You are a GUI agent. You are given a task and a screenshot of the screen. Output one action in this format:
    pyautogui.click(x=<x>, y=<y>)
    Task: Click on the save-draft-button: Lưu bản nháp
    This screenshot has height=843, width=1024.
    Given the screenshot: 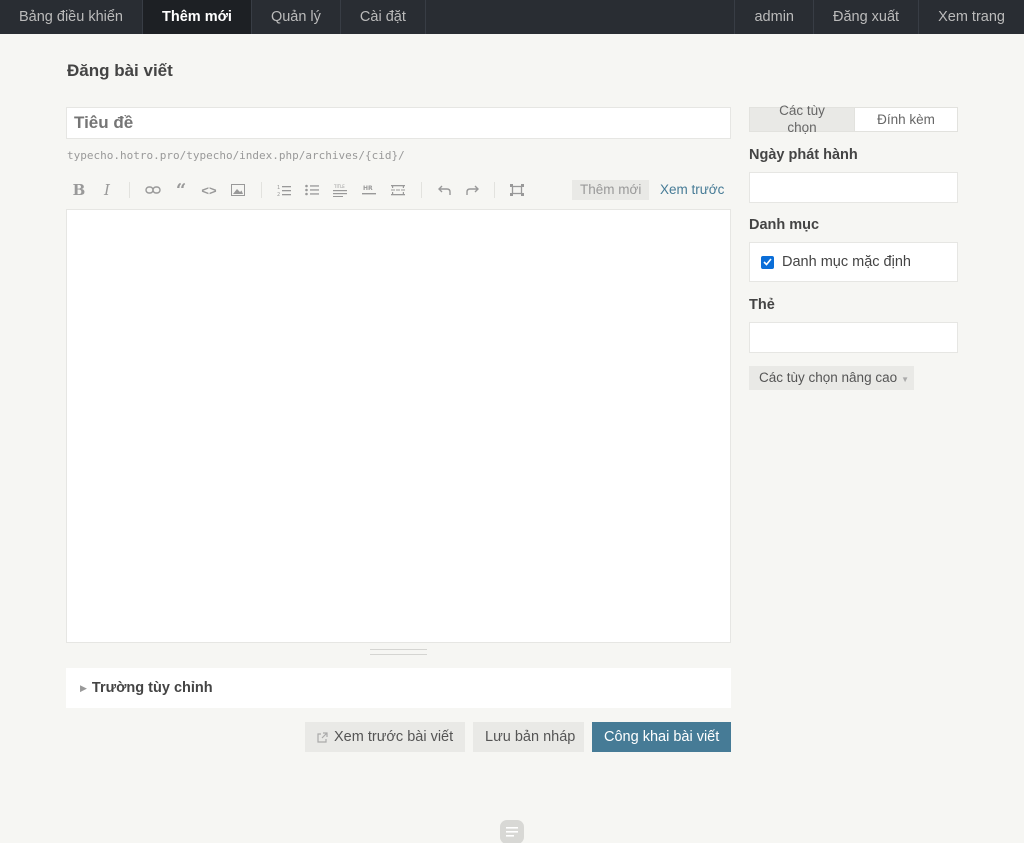 What is the action you would take?
    pyautogui.click(x=528, y=737)
    